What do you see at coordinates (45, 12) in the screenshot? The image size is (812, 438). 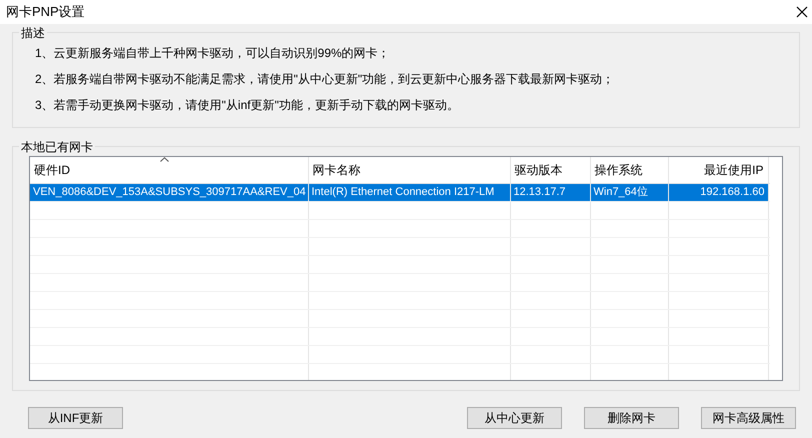 I see `window-title: 网卡PNP设置` at bounding box center [45, 12].